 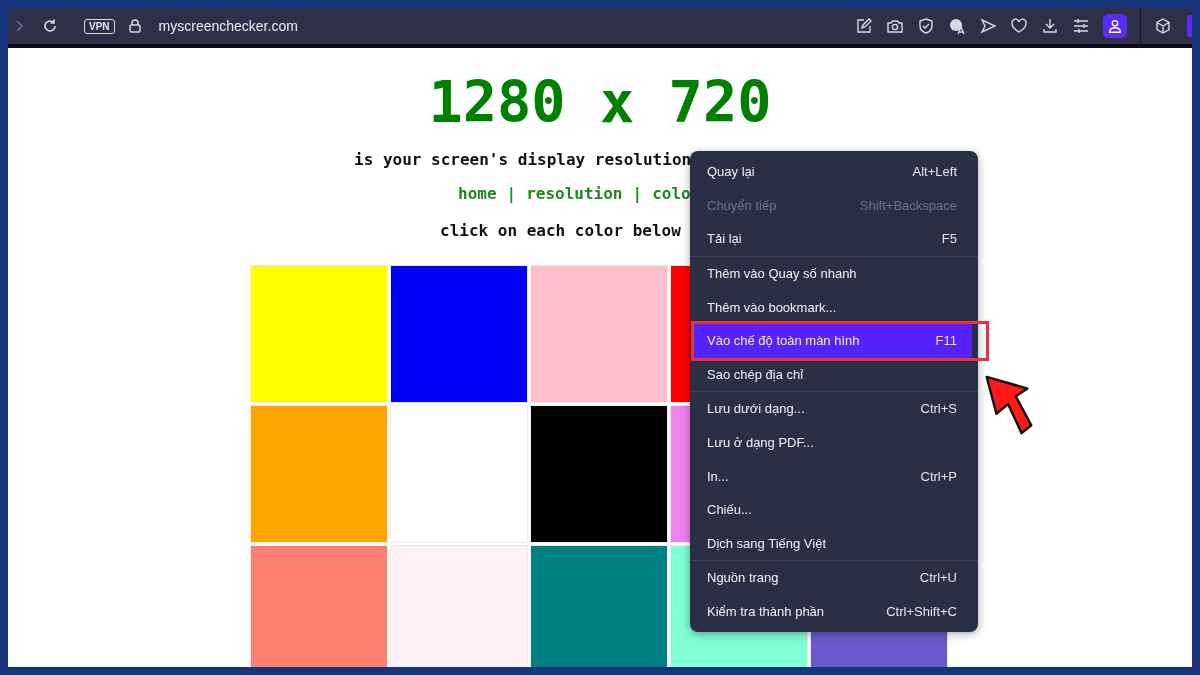 What do you see at coordinates (1081, 26) in the screenshot?
I see `sliders-icon` at bounding box center [1081, 26].